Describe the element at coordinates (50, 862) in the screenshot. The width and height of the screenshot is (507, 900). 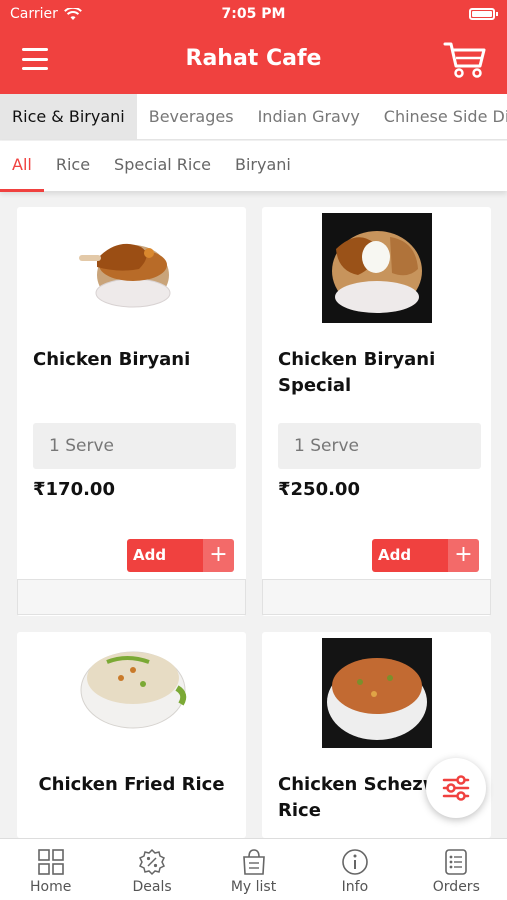
I see `grid-icon` at that location.